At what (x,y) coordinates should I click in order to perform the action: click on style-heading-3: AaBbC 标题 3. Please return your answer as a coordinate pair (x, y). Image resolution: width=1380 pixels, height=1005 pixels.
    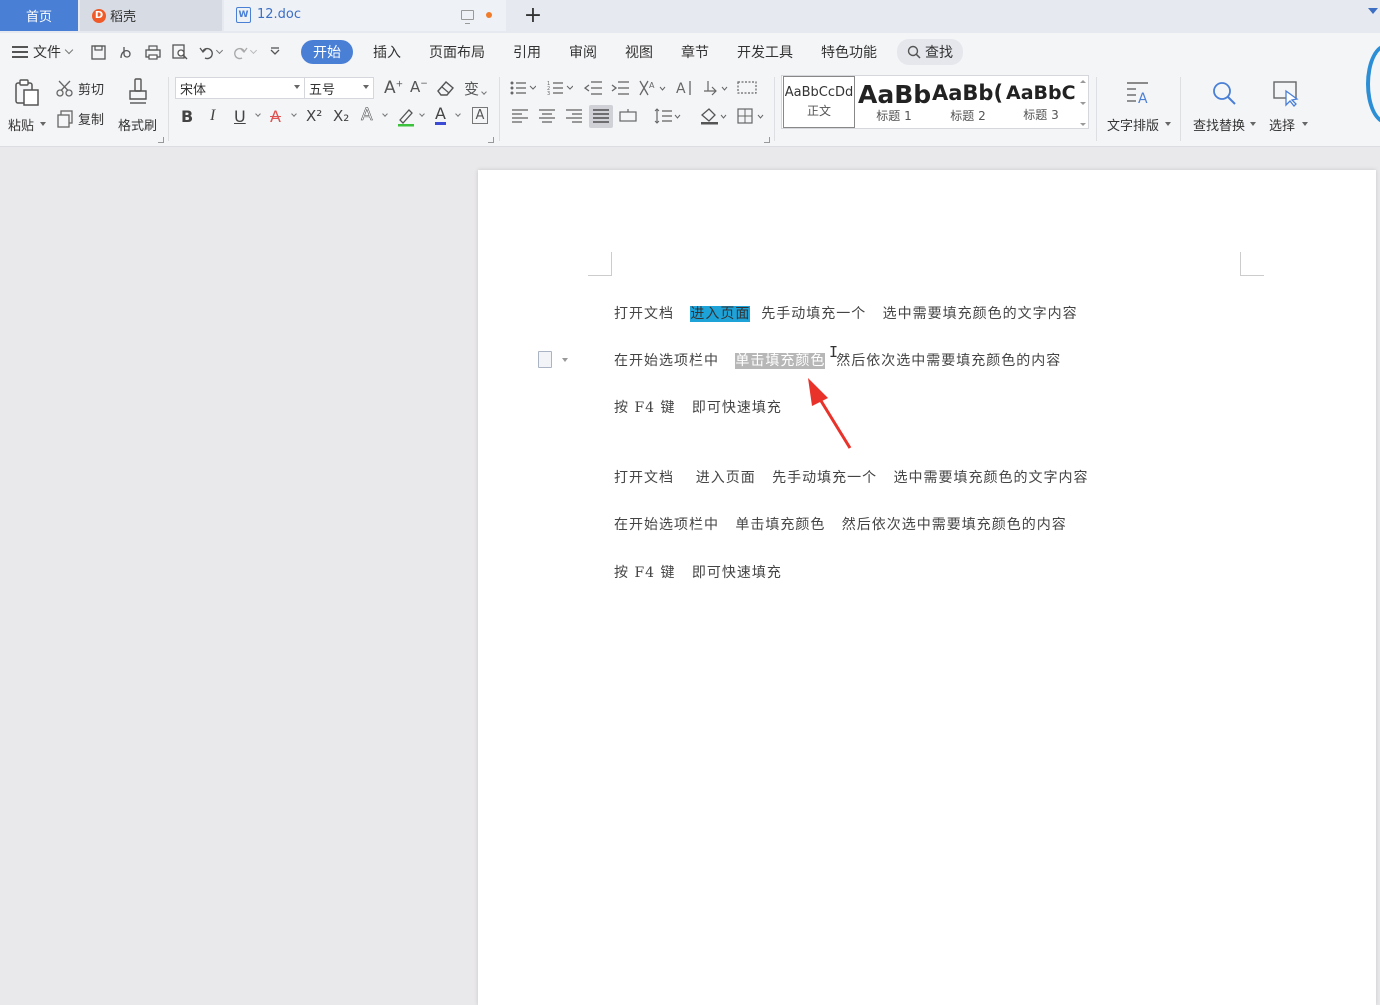
    Looking at the image, I should click on (1041, 102).